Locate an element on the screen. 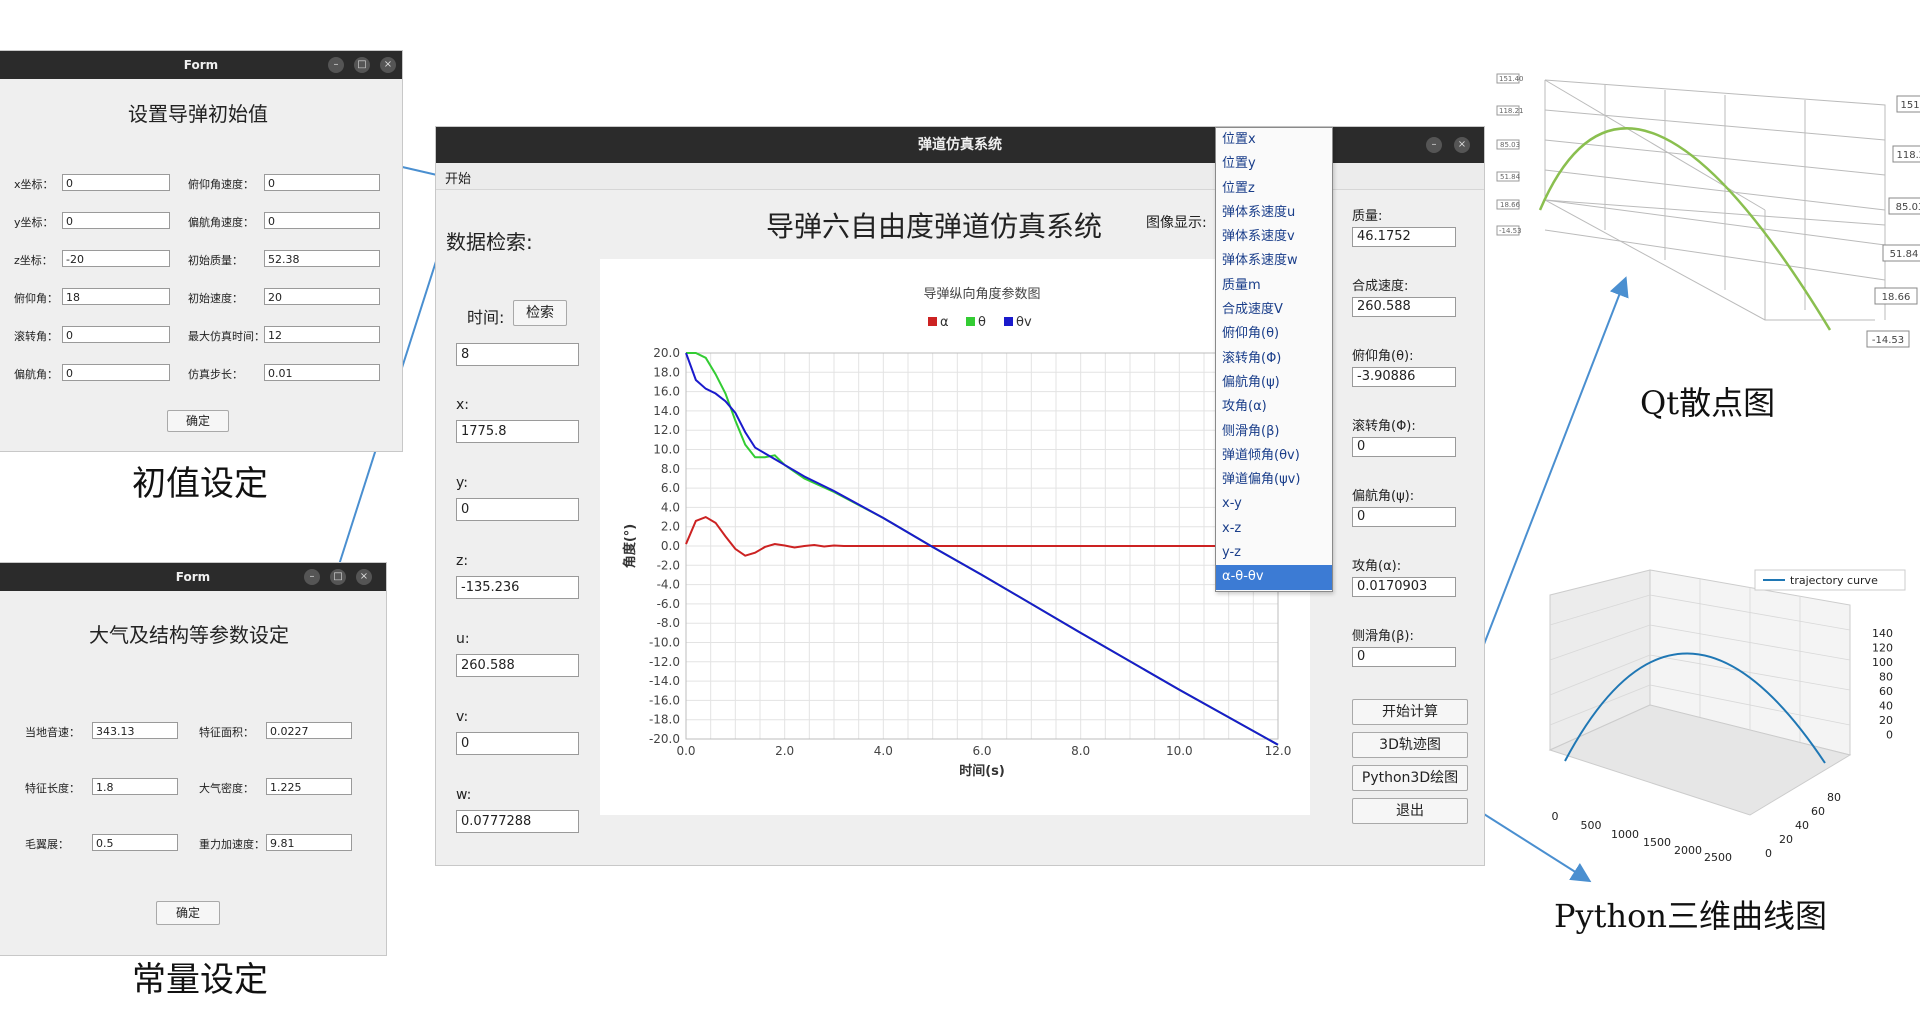 This screenshot has width=1920, height=1013. form-input: 9.81 is located at coordinates (309, 842).